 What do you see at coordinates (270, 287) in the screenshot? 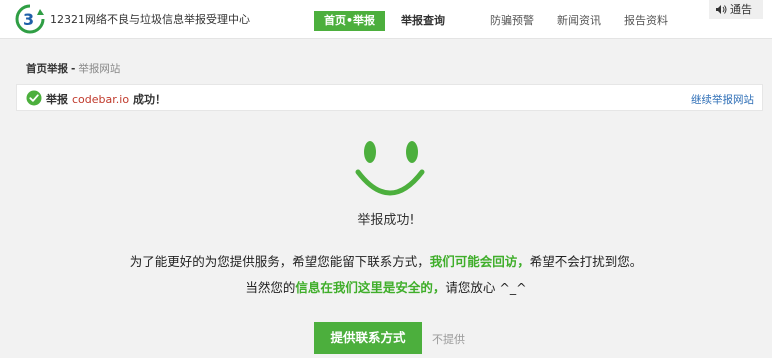
I see `line2-part1: 当然您的` at bounding box center [270, 287].